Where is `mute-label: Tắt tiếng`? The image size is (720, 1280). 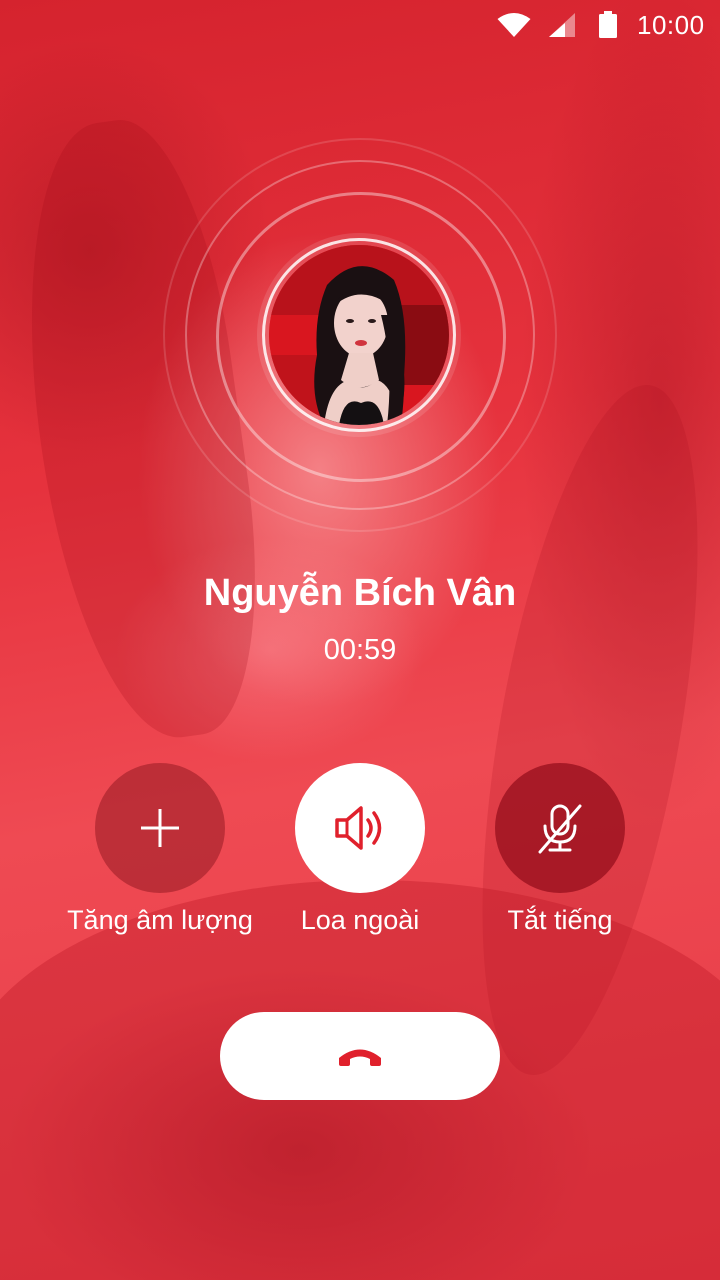
mute-label: Tắt tiếng is located at coordinates (560, 920).